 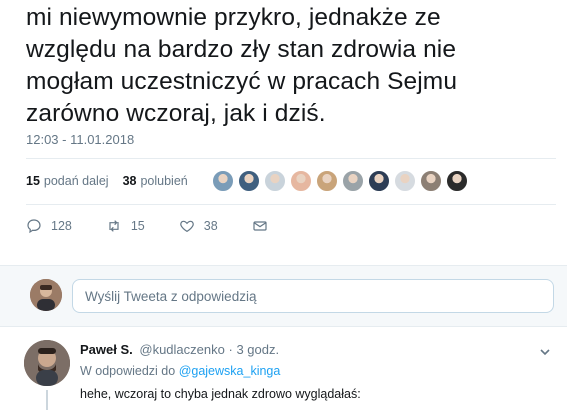 I want to click on tweet-text-line: zarówno wczoraj, jak i dziś., so click(x=176, y=113).